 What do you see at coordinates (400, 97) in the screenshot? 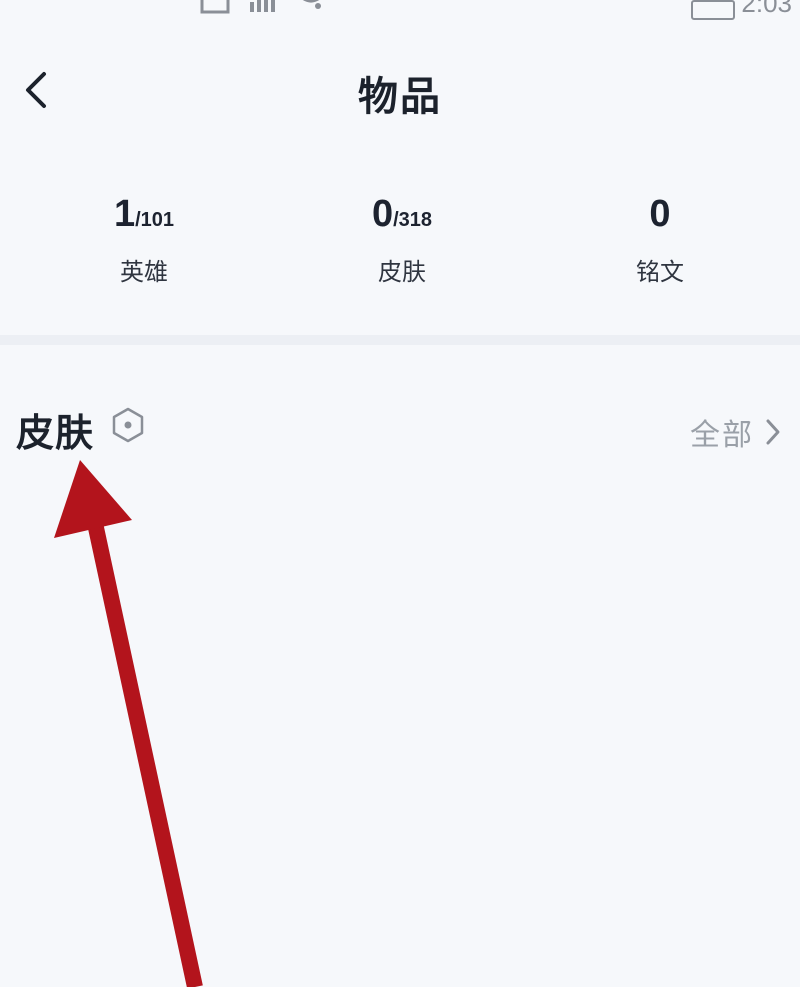
I see `page-title: 物品` at bounding box center [400, 97].